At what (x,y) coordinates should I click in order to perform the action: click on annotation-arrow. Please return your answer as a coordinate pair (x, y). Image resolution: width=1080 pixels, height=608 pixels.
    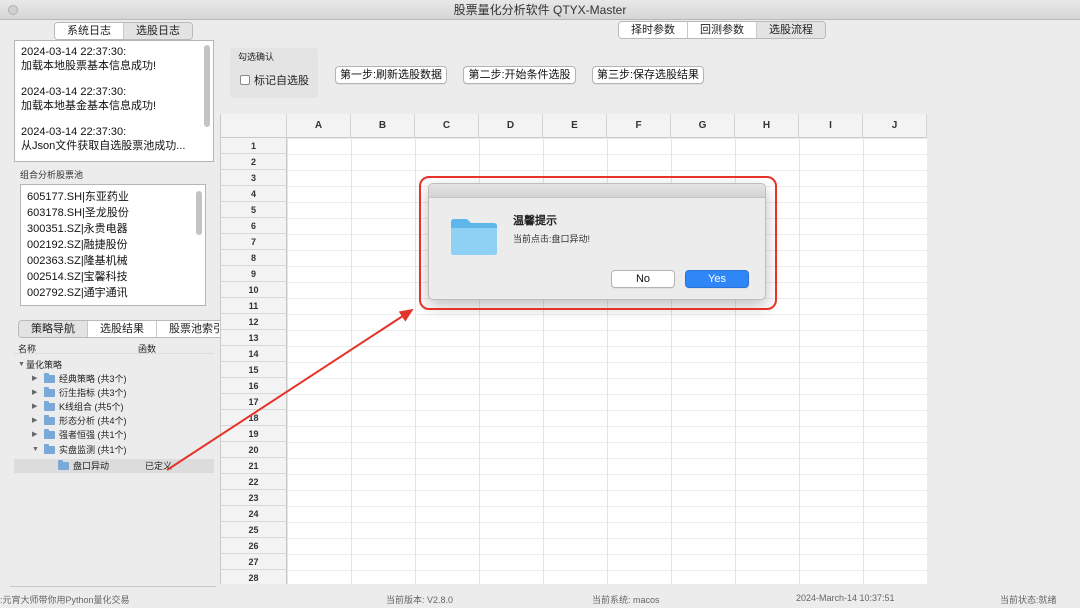
    Looking at the image, I should click on (290, 389).